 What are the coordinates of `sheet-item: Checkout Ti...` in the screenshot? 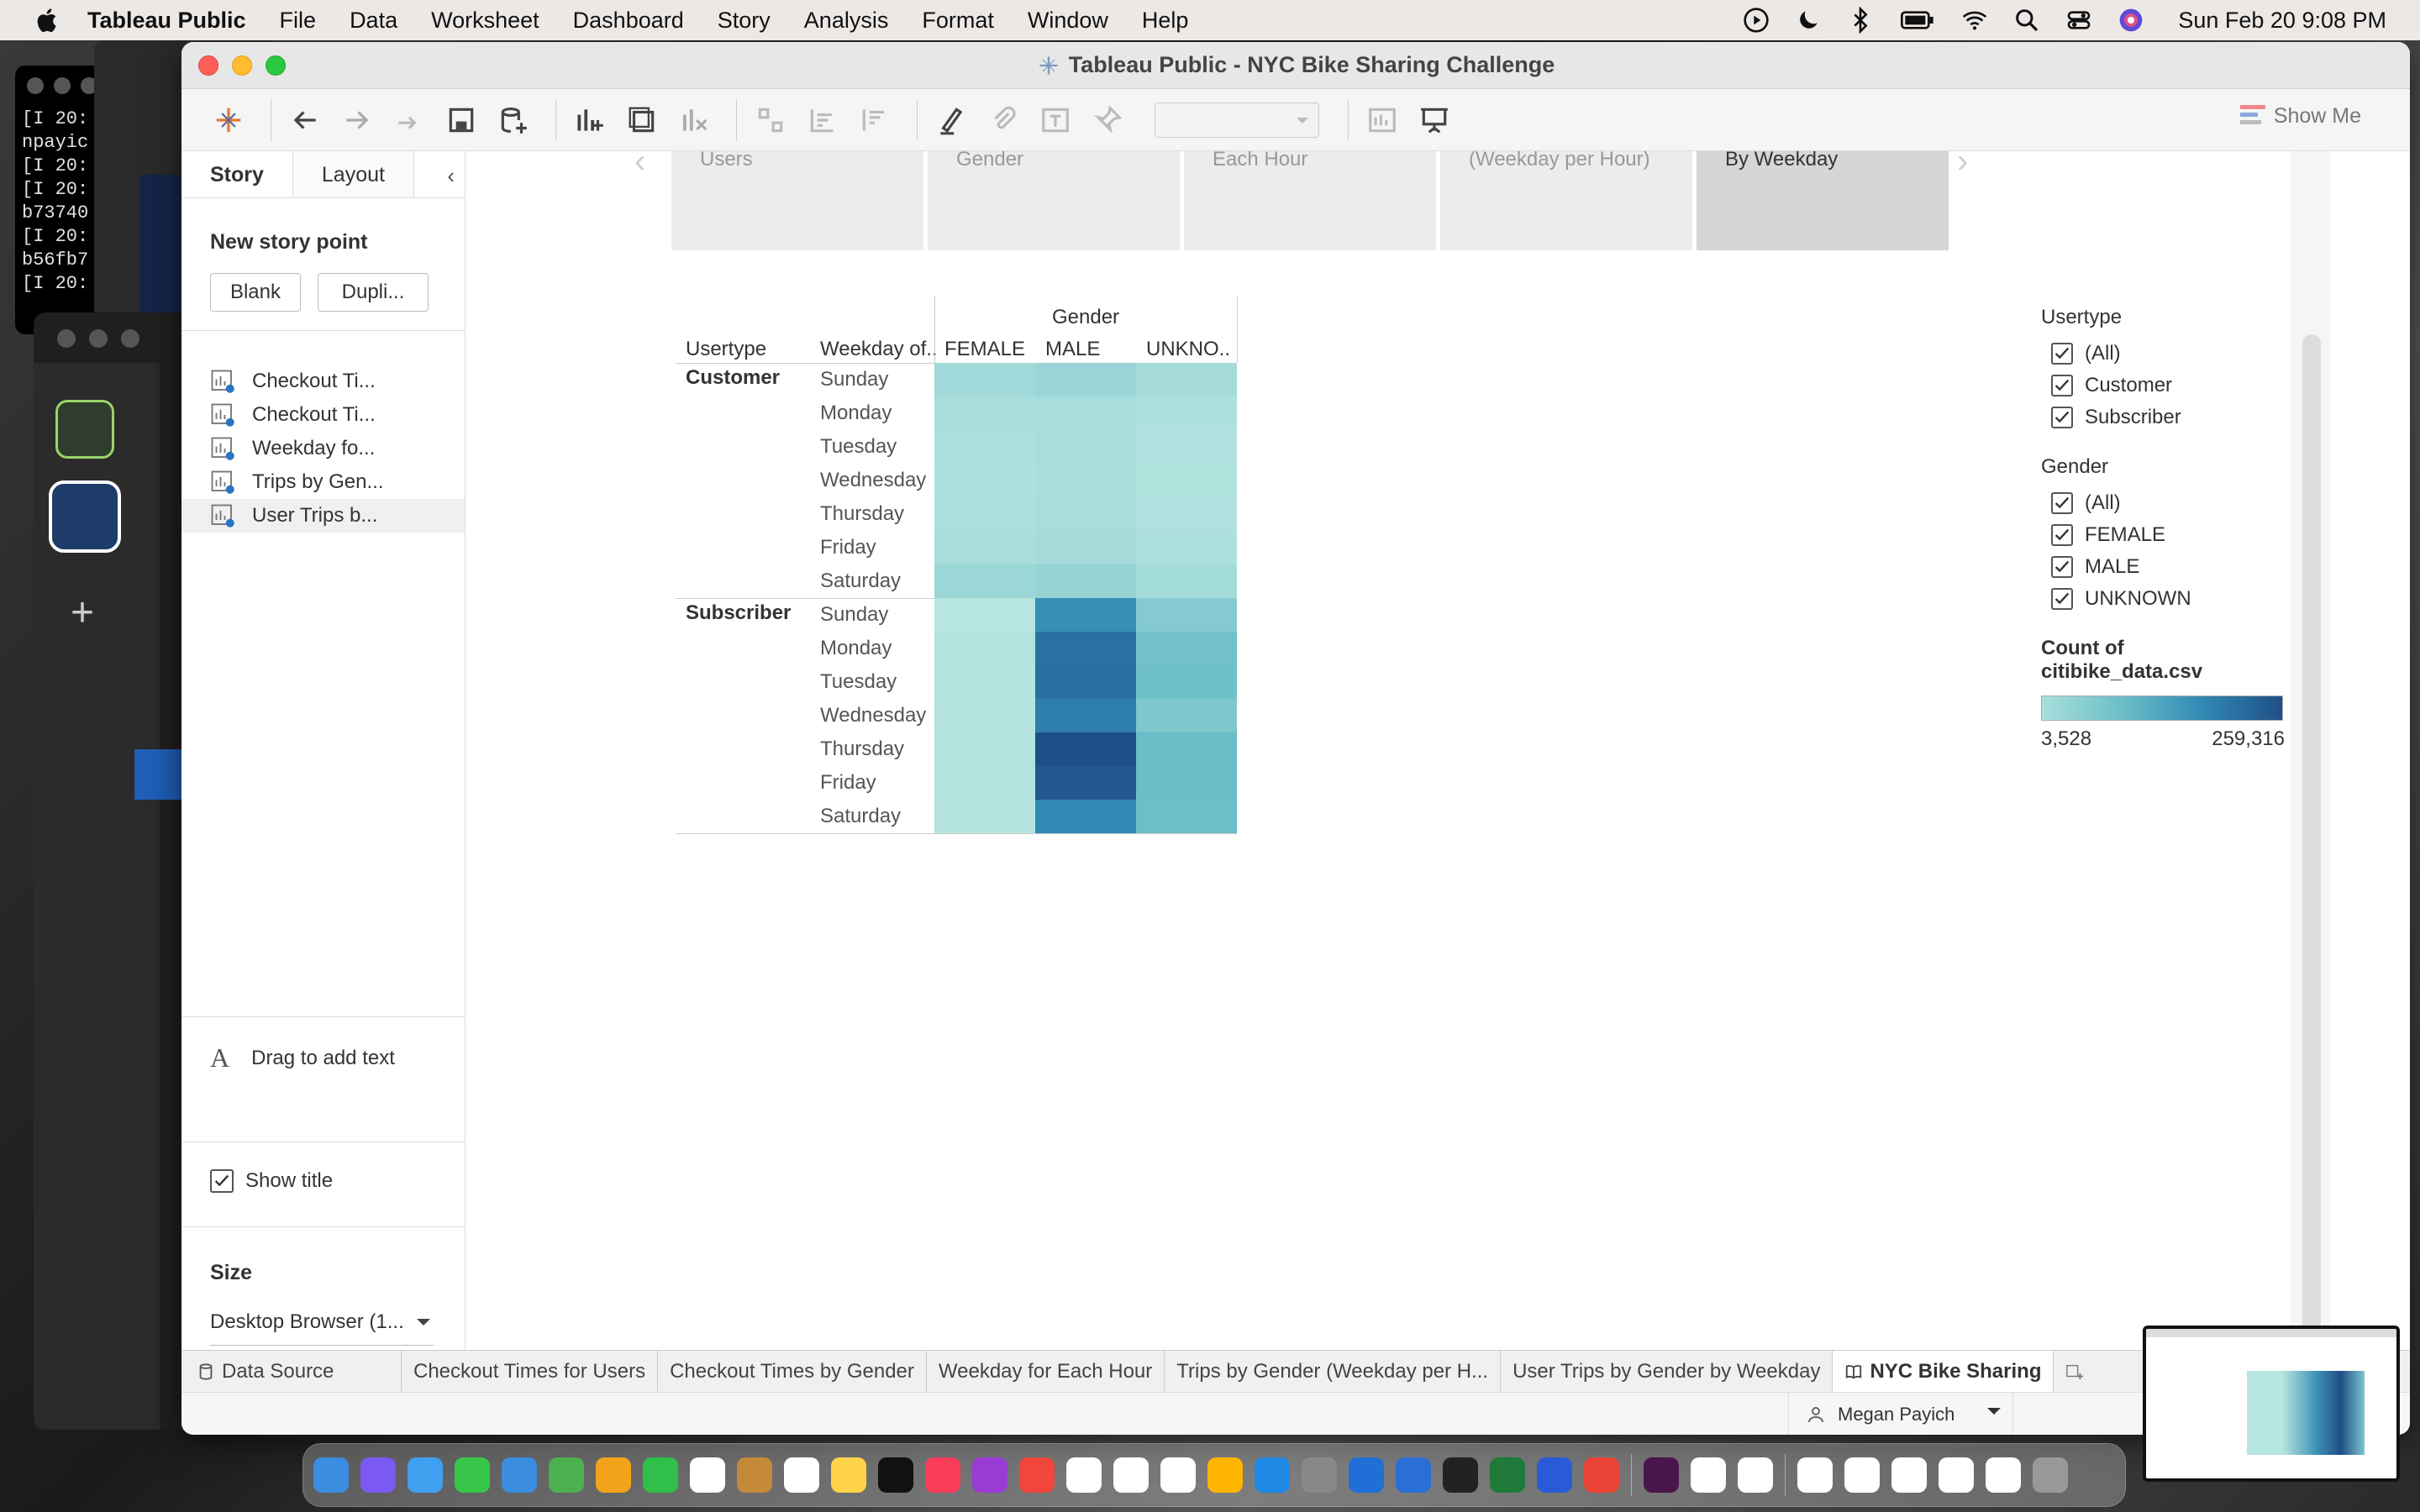 It's located at (323, 381).